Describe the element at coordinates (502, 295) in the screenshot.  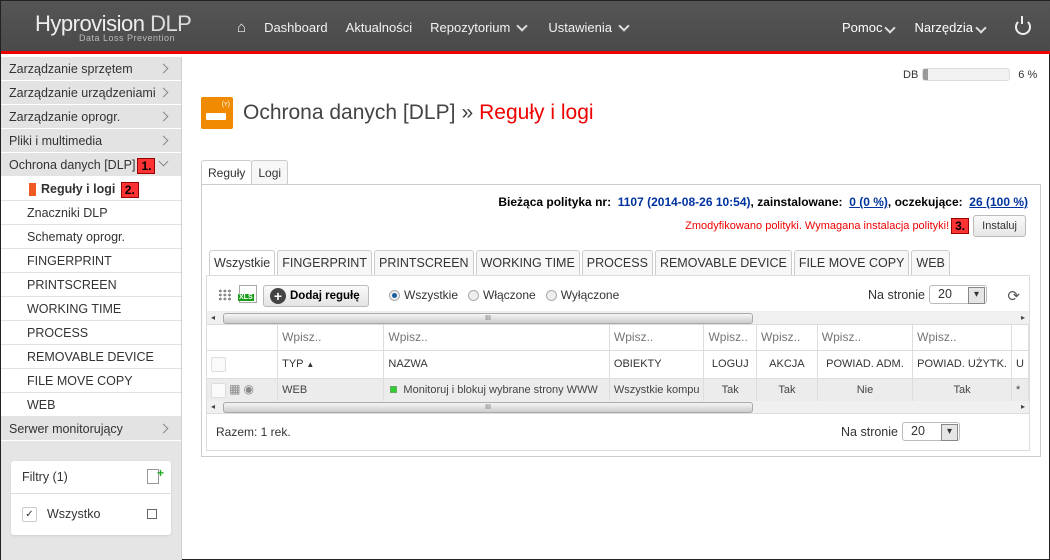
I see `radio-wlaczone: Włączone` at that location.